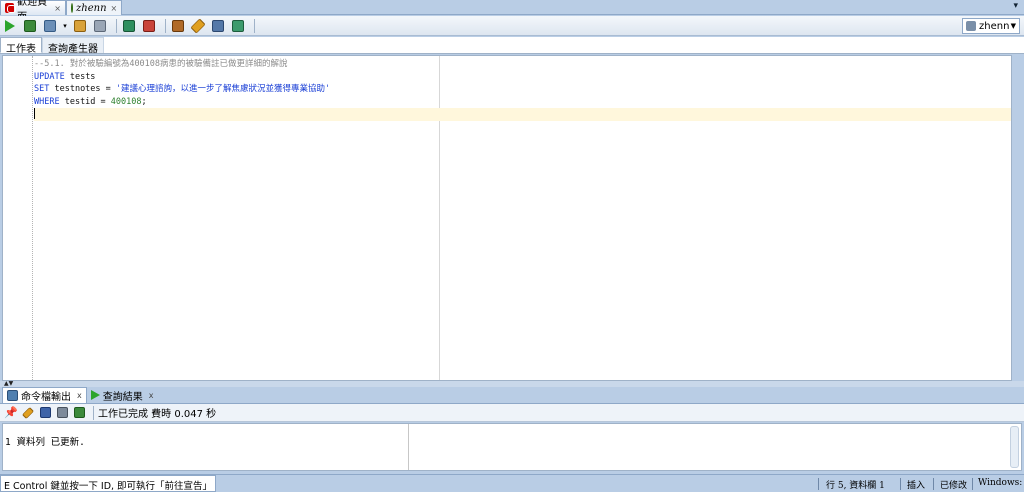  What do you see at coordinates (1015, 6) in the screenshot?
I see `window-list-dropdown-icon: ▾` at bounding box center [1015, 6].